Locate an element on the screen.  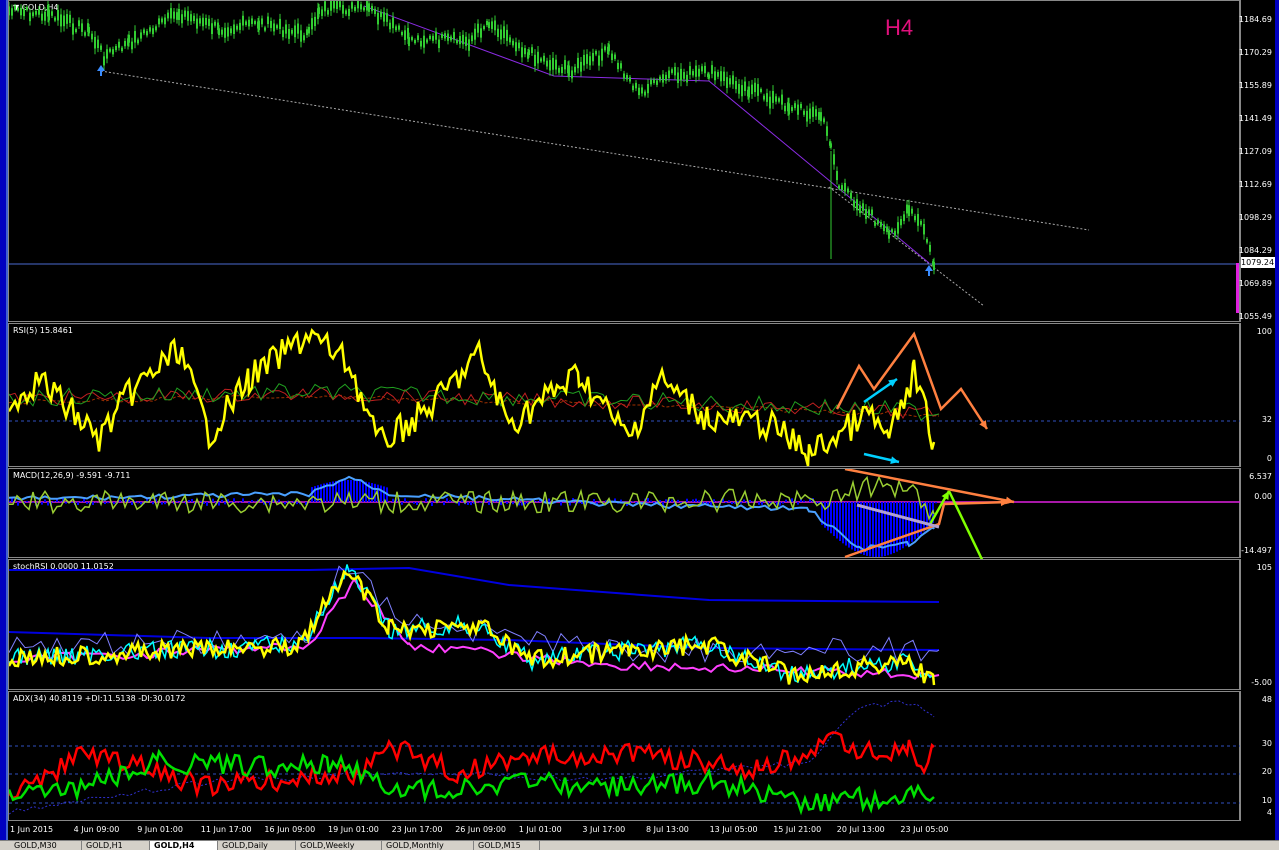
time-axis-label: 3 Jul 17:00 is located at coordinates (604, 829).